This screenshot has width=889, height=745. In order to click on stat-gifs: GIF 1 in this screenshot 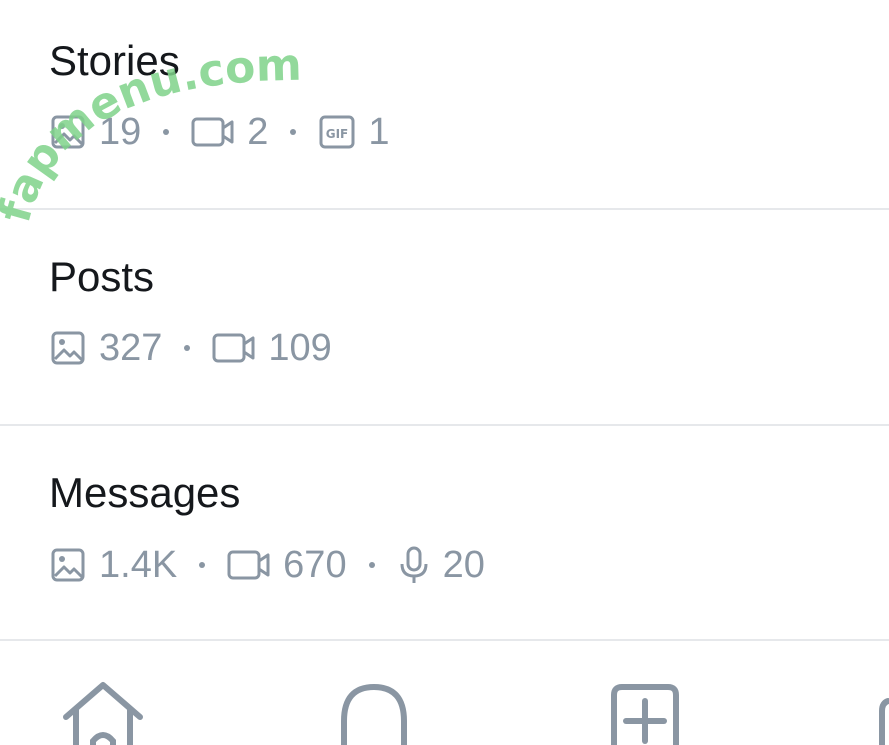, I will do `click(354, 132)`.